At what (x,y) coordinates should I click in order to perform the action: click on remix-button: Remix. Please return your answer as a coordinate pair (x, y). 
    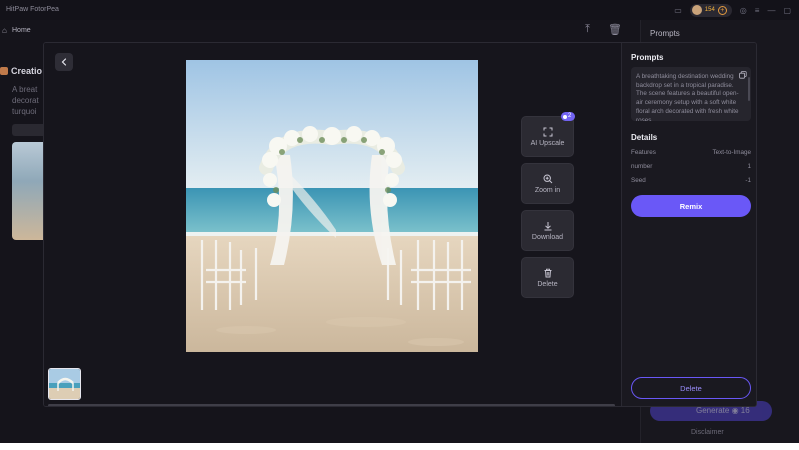
    Looking at the image, I should click on (691, 206).